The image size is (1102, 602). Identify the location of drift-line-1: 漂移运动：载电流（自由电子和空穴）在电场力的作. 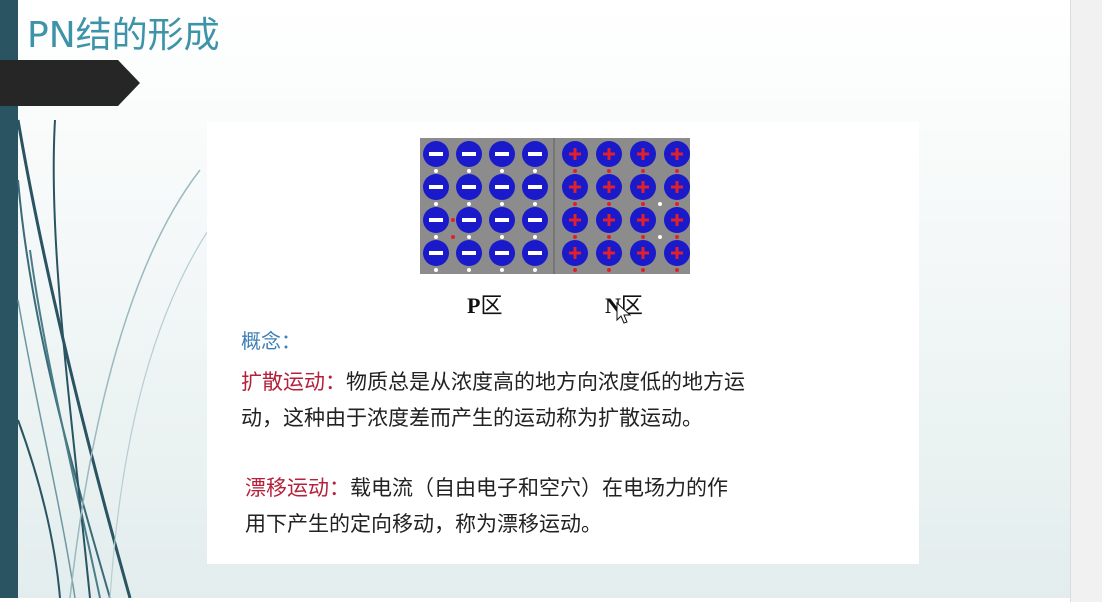
(486, 488).